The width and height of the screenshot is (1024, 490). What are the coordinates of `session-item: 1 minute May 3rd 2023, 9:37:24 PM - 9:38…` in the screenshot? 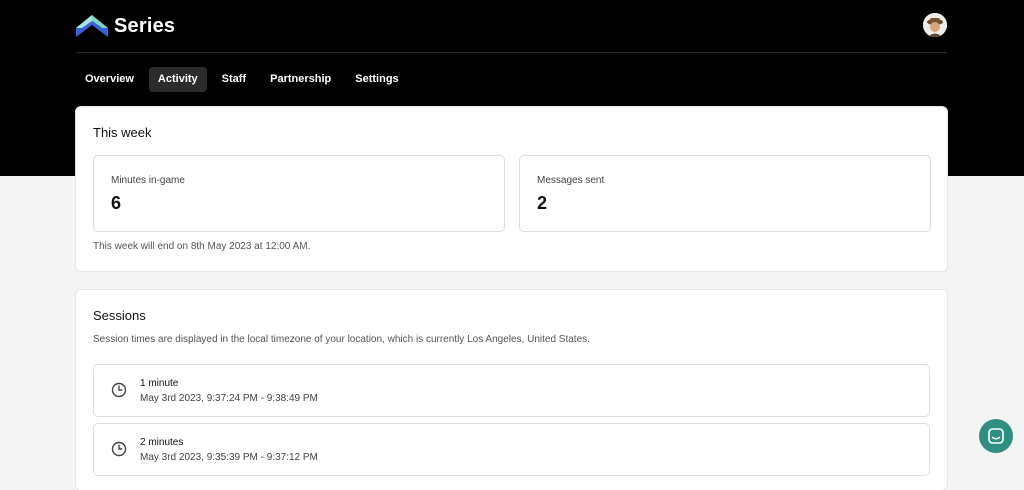 It's located at (511, 390).